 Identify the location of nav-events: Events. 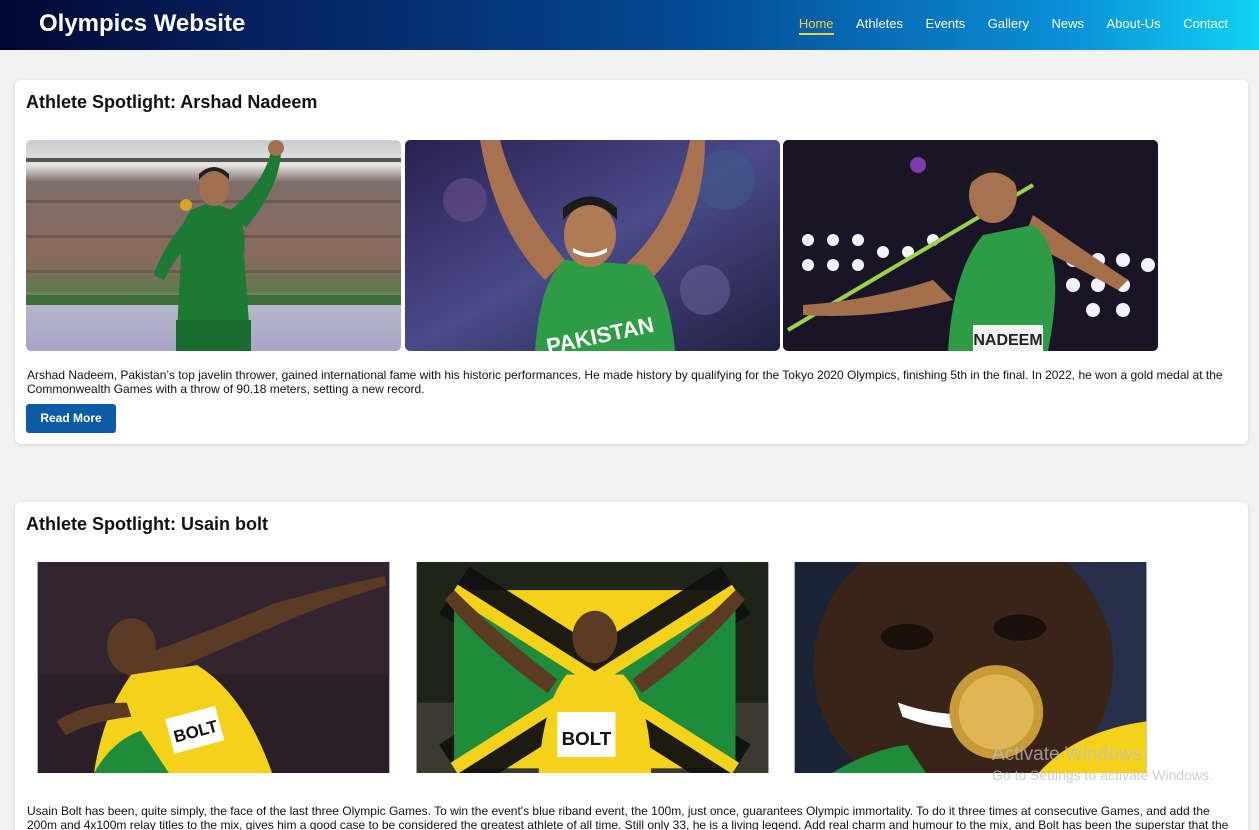
(946, 25).